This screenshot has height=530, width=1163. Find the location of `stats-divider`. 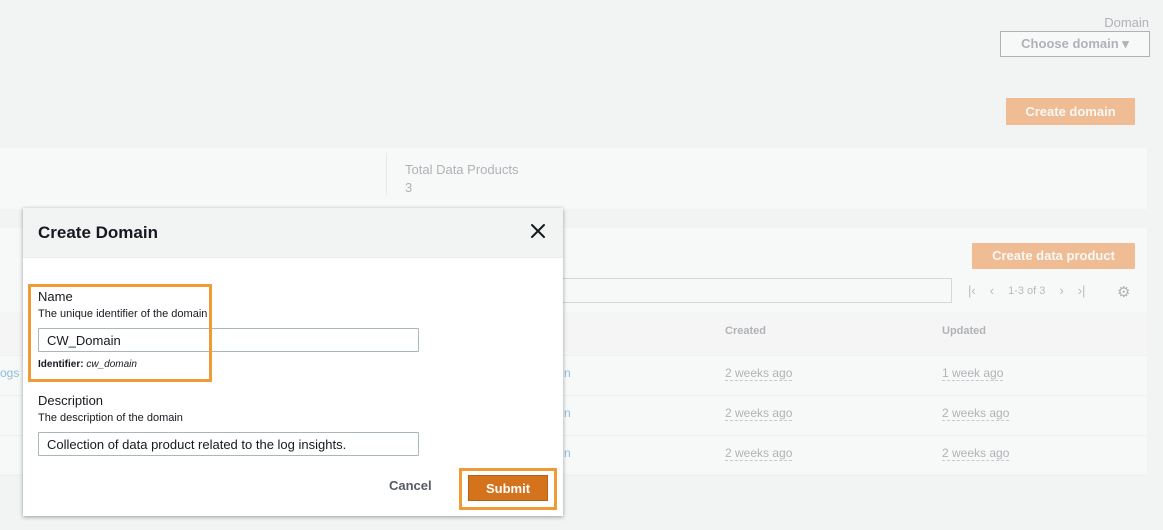

stats-divider is located at coordinates (386, 174).